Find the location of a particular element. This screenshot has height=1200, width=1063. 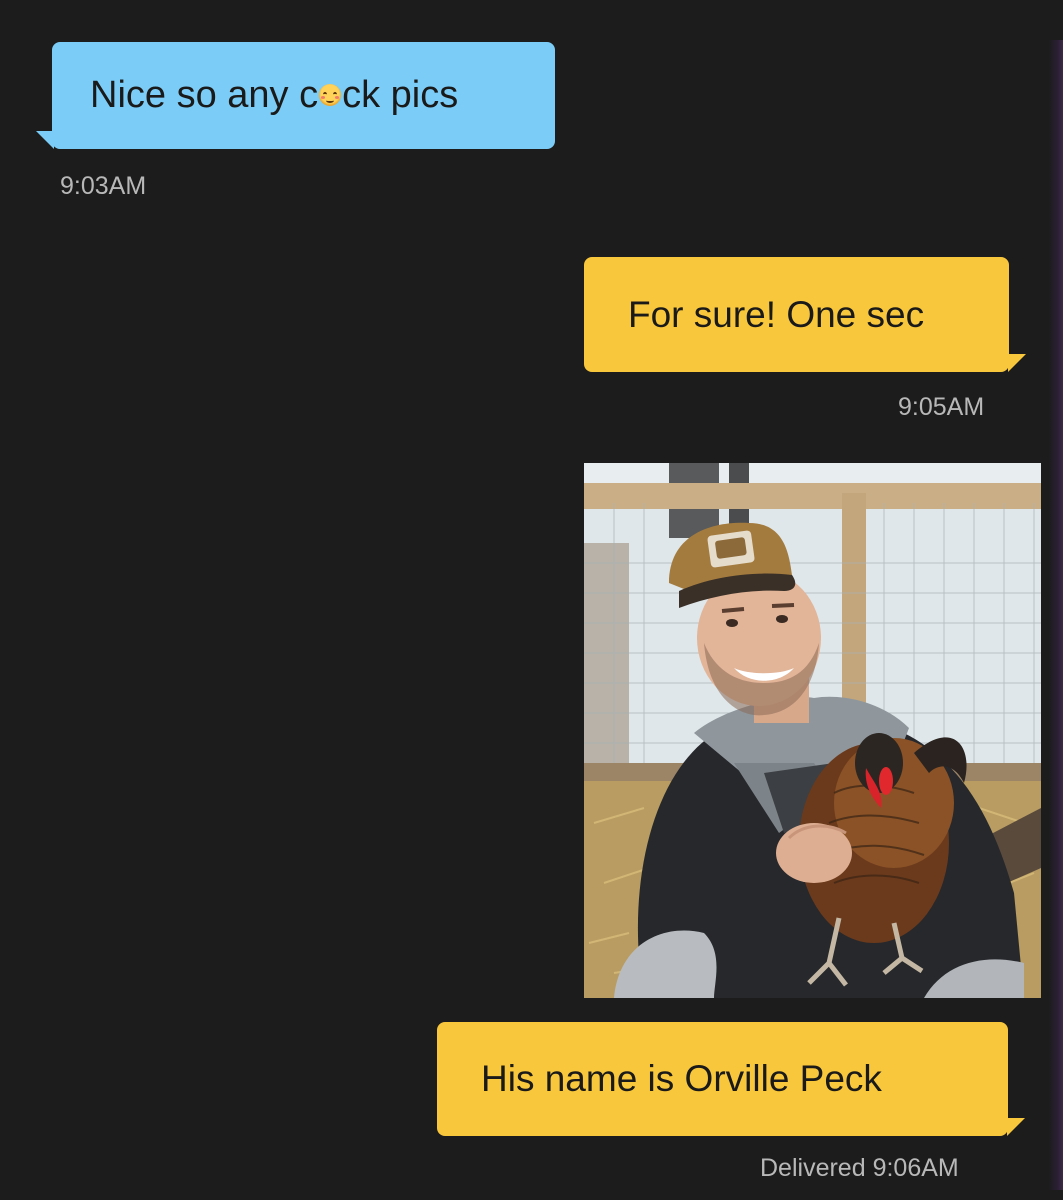

delivered-label: Delivered is located at coordinates (813, 1168).